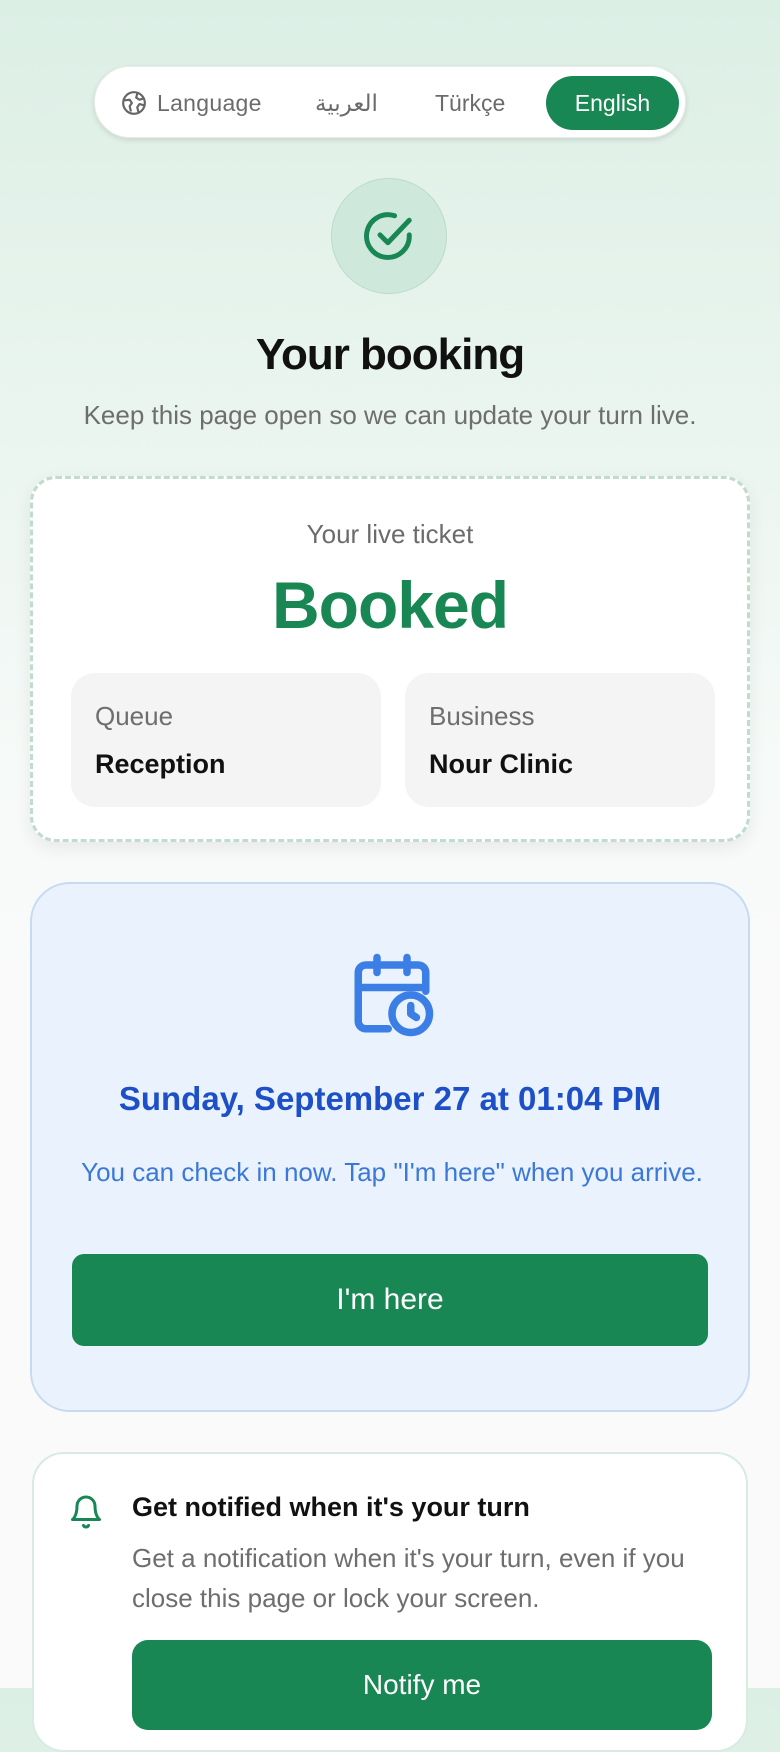 This screenshot has width=780, height=1752. What do you see at coordinates (160, 764) in the screenshot?
I see `queue-value: Reception` at bounding box center [160, 764].